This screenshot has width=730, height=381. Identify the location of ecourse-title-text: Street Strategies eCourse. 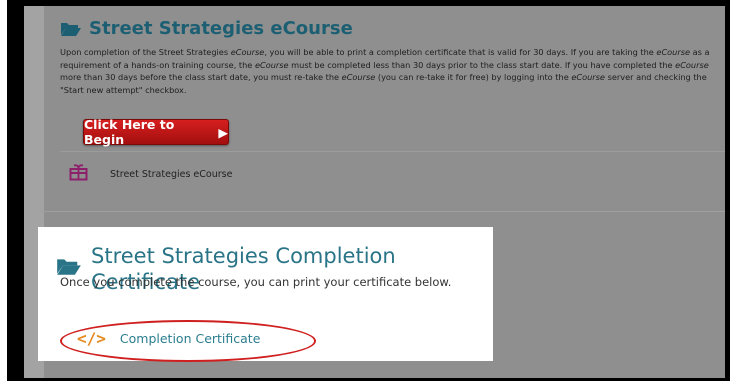
(221, 28).